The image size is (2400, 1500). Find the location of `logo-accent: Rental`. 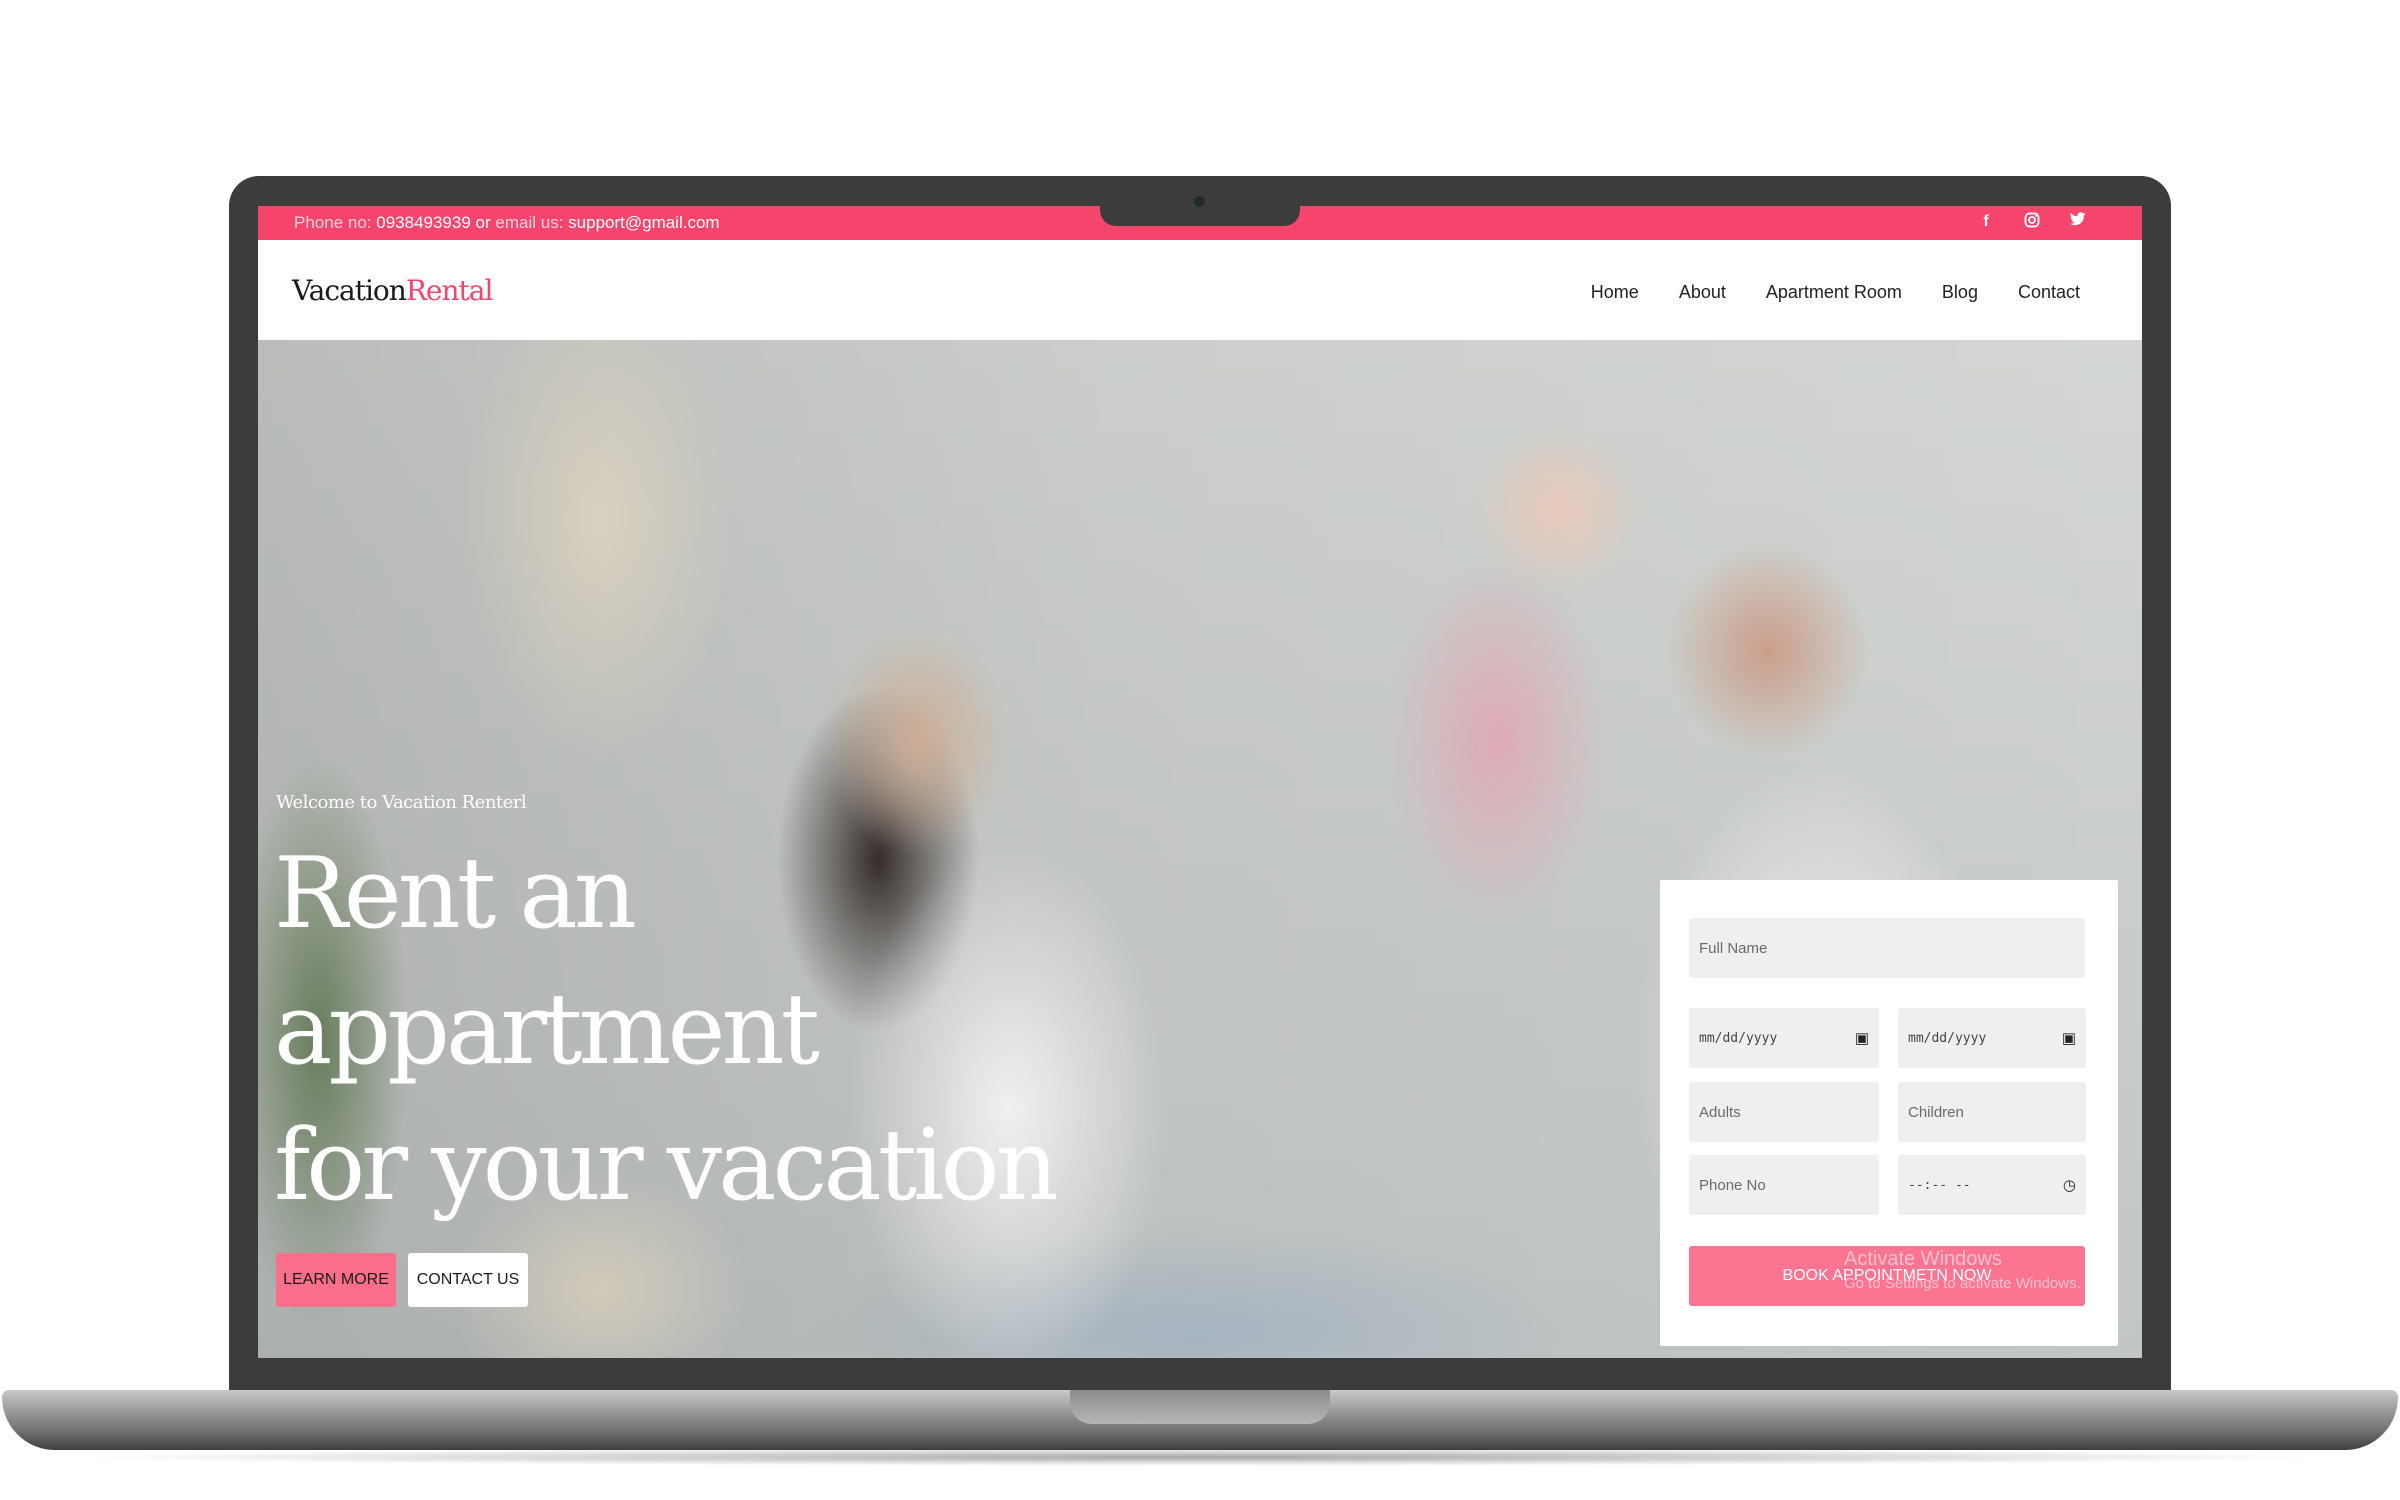

logo-accent: Rental is located at coordinates (449, 290).